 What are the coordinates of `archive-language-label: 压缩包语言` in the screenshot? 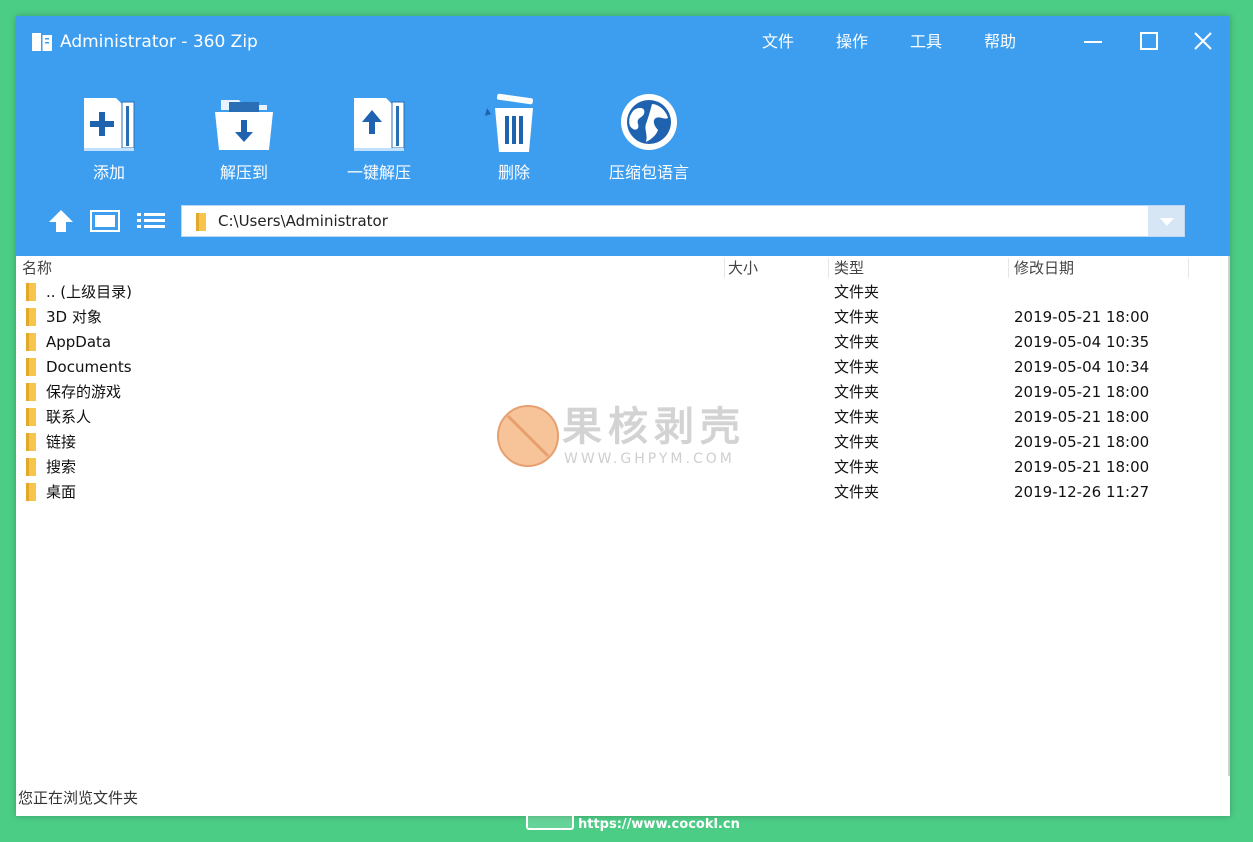 It's located at (648, 172).